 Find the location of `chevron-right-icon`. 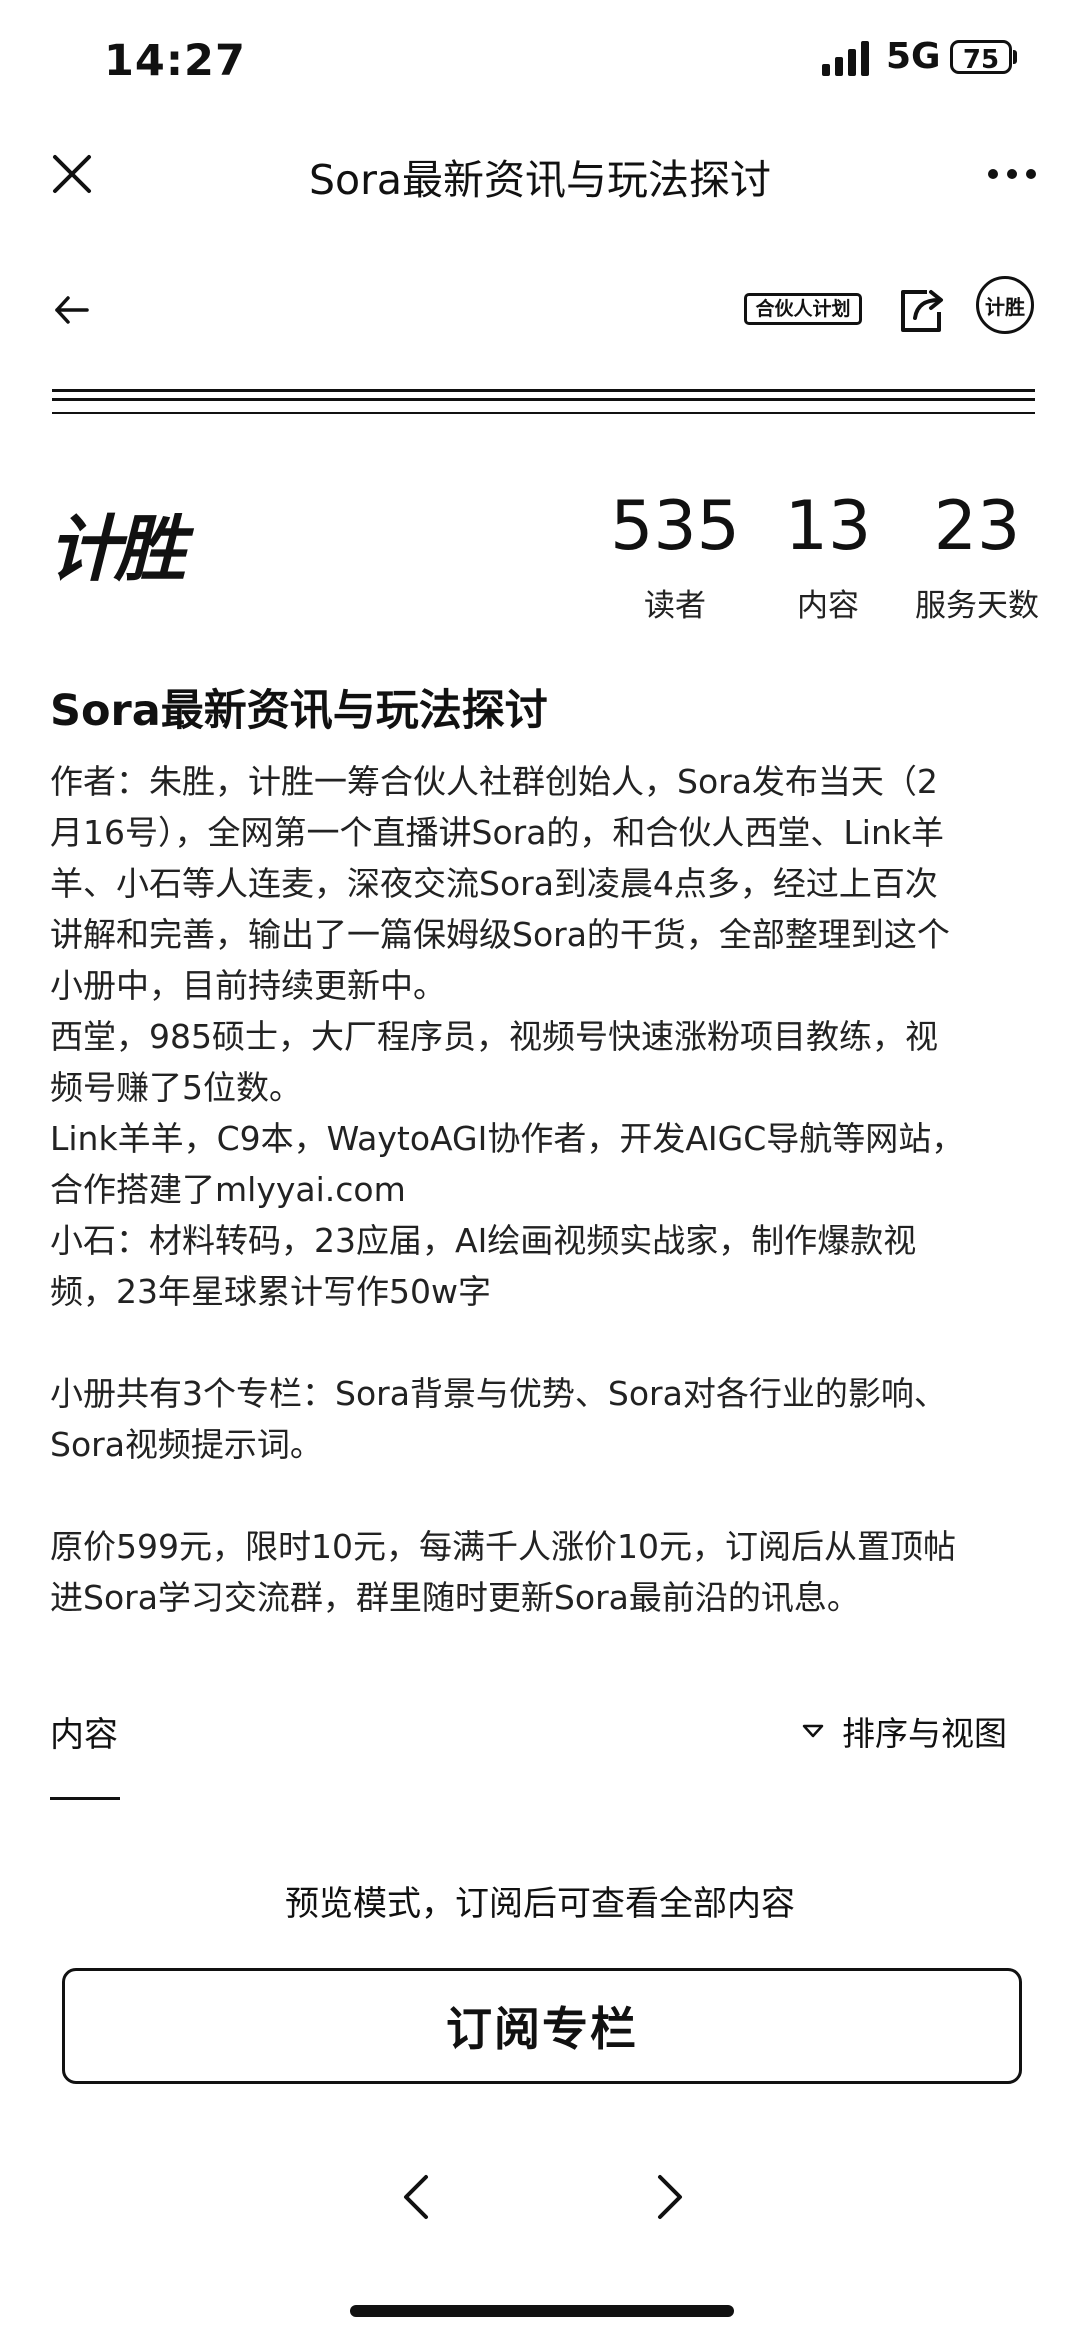

chevron-right-icon is located at coordinates (670, 2197).